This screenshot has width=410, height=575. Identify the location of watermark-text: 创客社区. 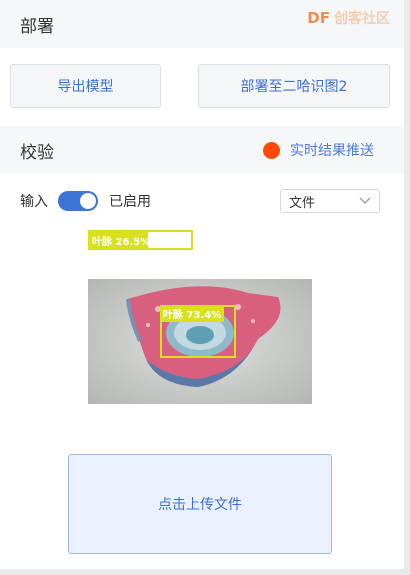
(362, 19).